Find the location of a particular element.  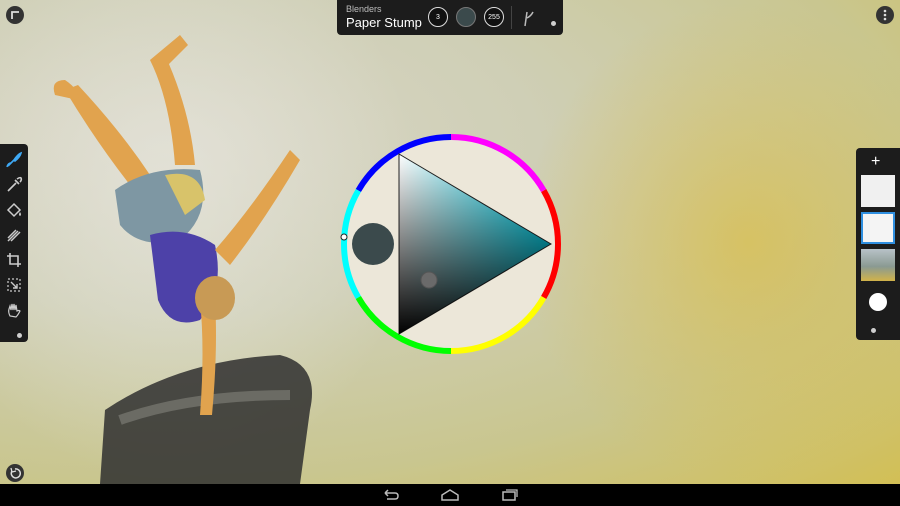

crop-icon is located at coordinates (14, 260).